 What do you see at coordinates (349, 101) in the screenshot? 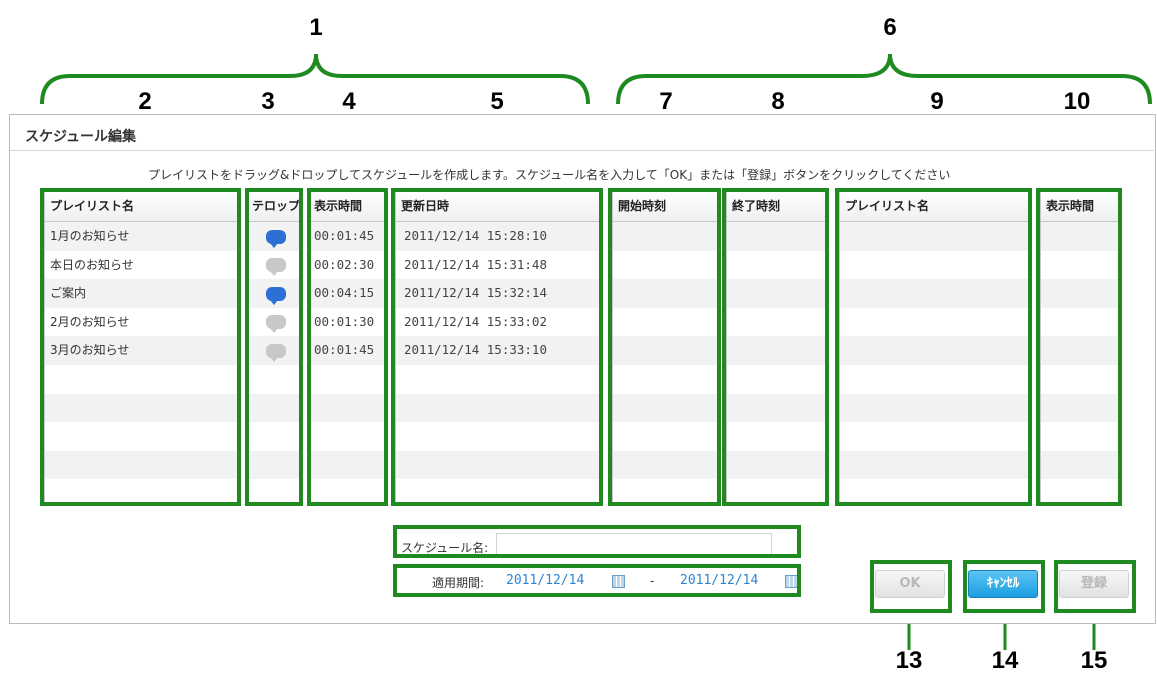
I see `callout-number-4: 4` at bounding box center [349, 101].